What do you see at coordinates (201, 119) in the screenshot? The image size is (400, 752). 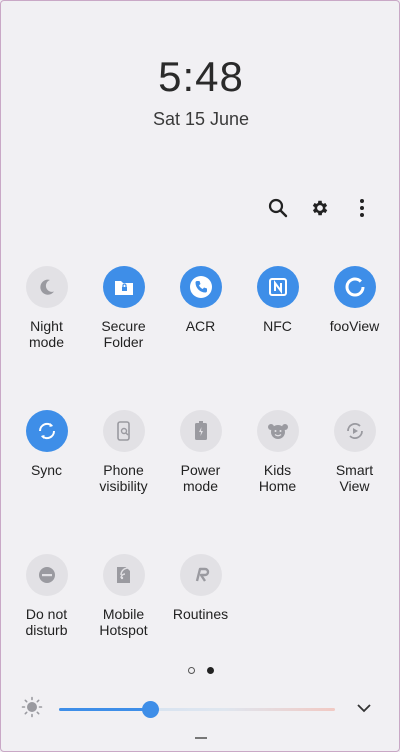 I see `clock-date: Sat 15 June` at bounding box center [201, 119].